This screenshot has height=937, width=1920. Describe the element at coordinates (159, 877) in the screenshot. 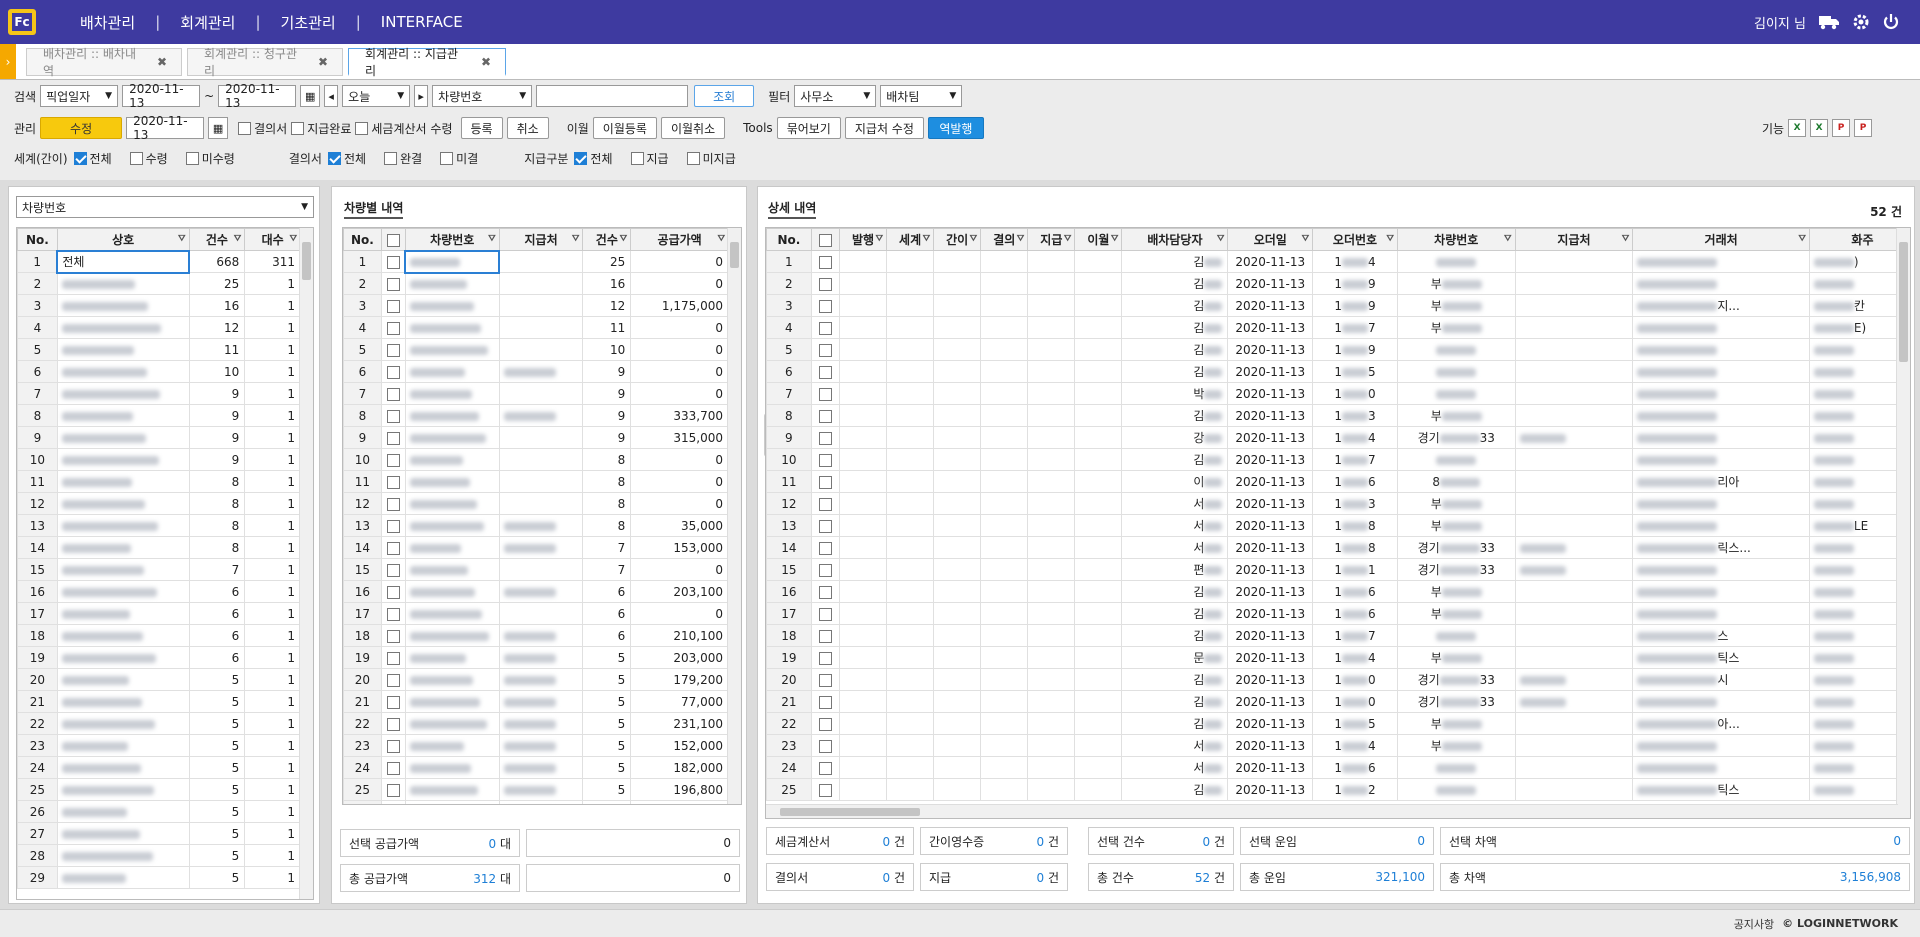

I see `table-row: 29 5 1` at that location.